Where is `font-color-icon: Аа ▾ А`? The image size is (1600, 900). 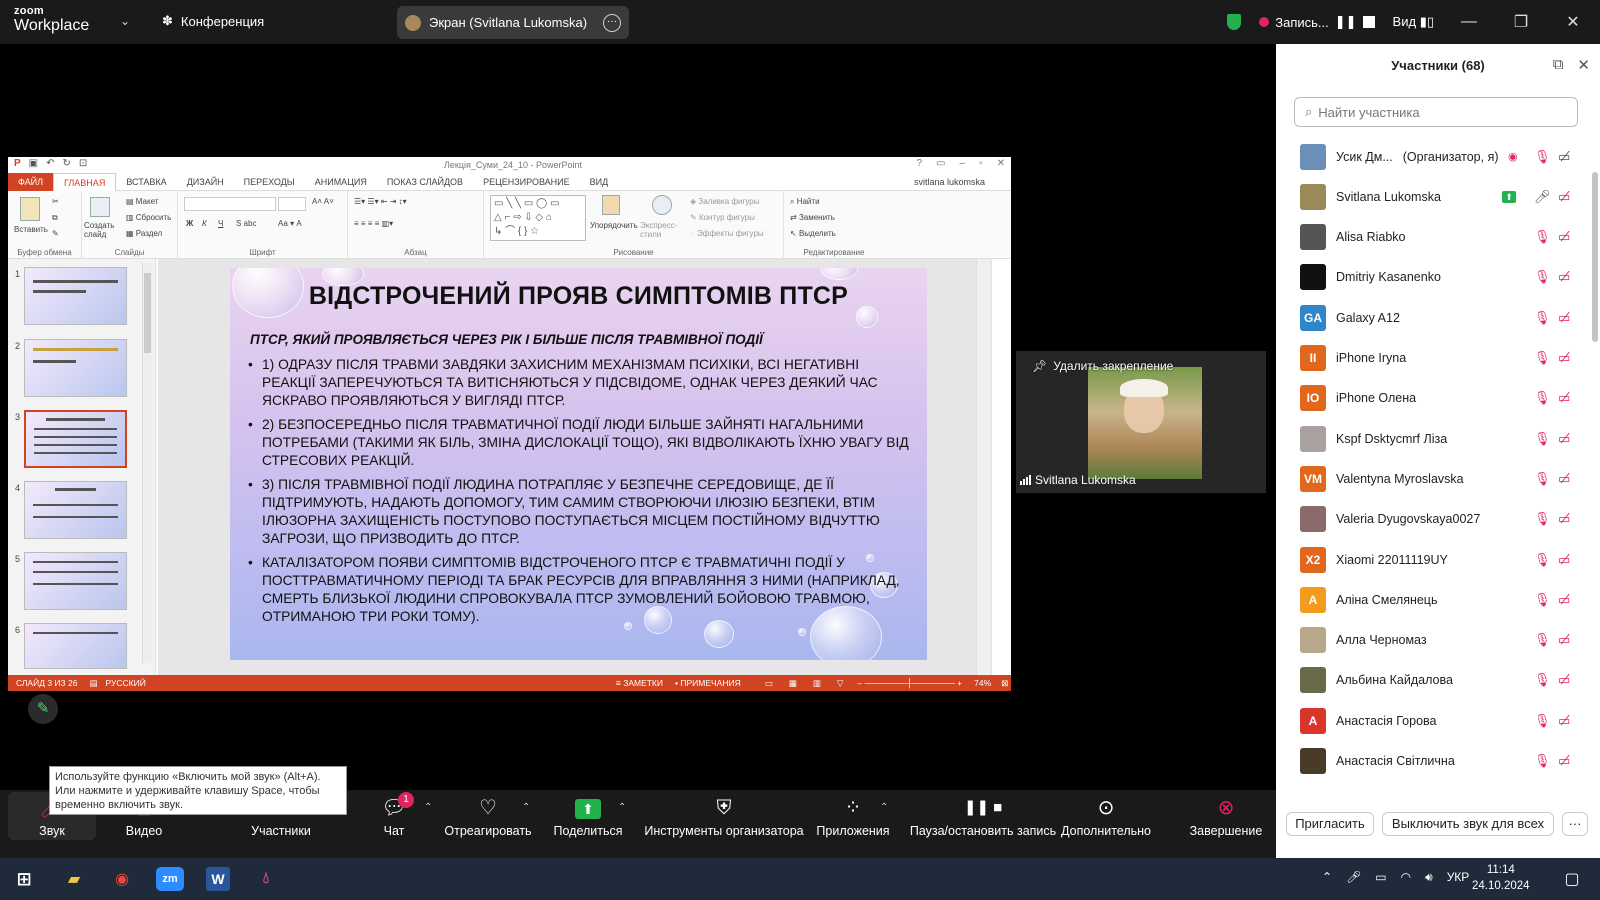
font-color-icon: Аа ▾ А is located at coordinates (290, 223).